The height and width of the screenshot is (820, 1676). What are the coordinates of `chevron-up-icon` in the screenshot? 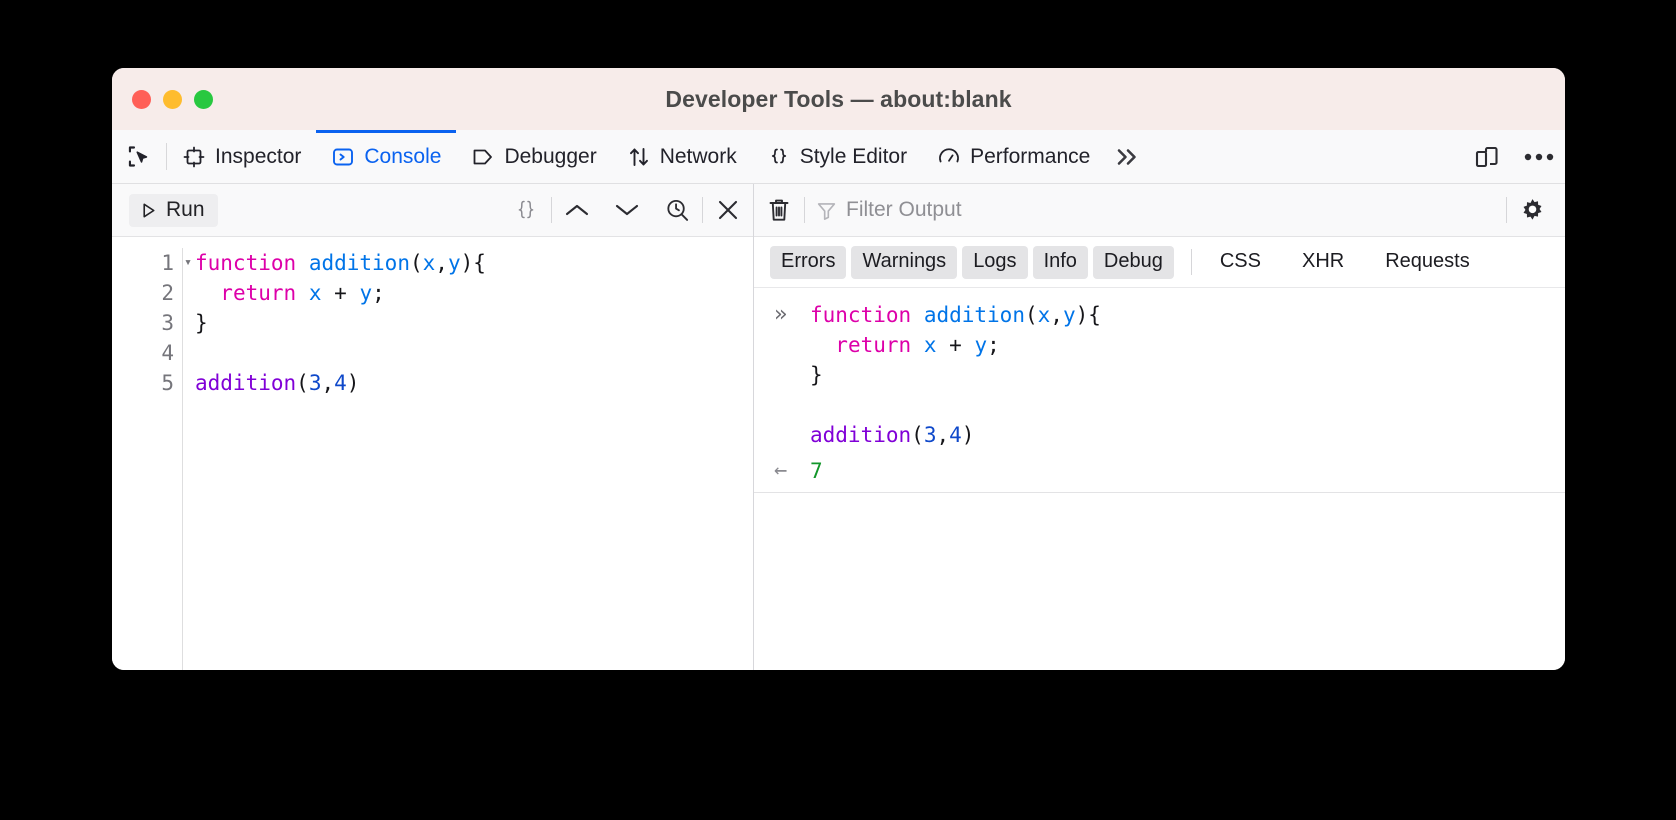 It's located at (577, 210).